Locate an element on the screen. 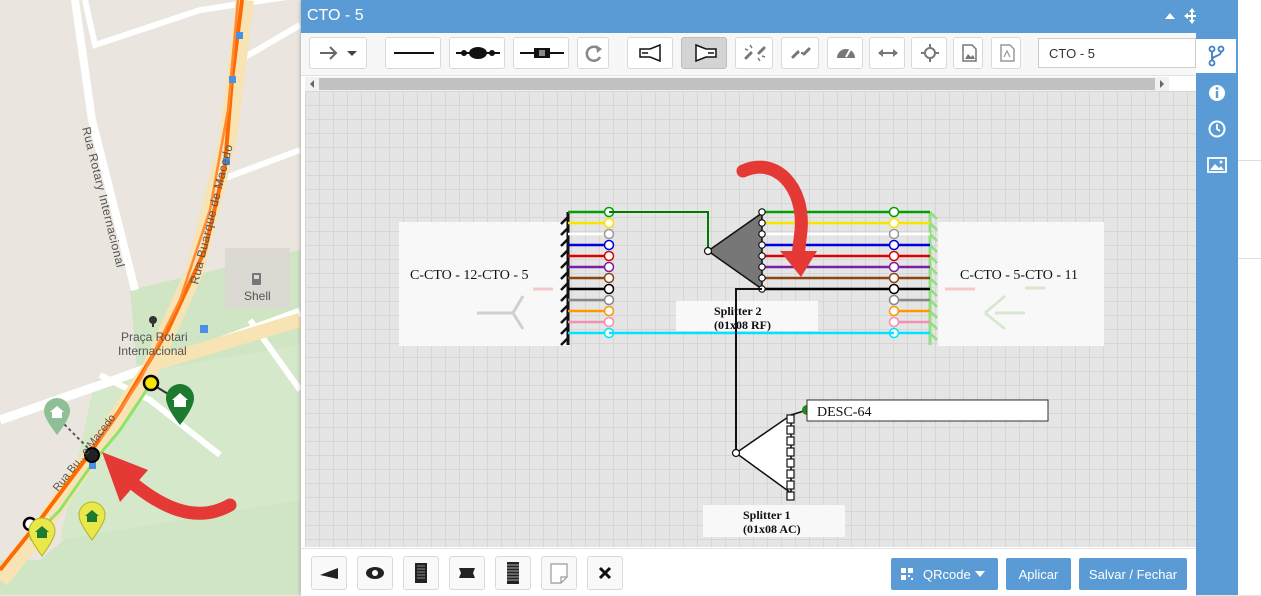 The width and height of the screenshot is (1261, 596). toolbar is located at coordinates (748, 54).